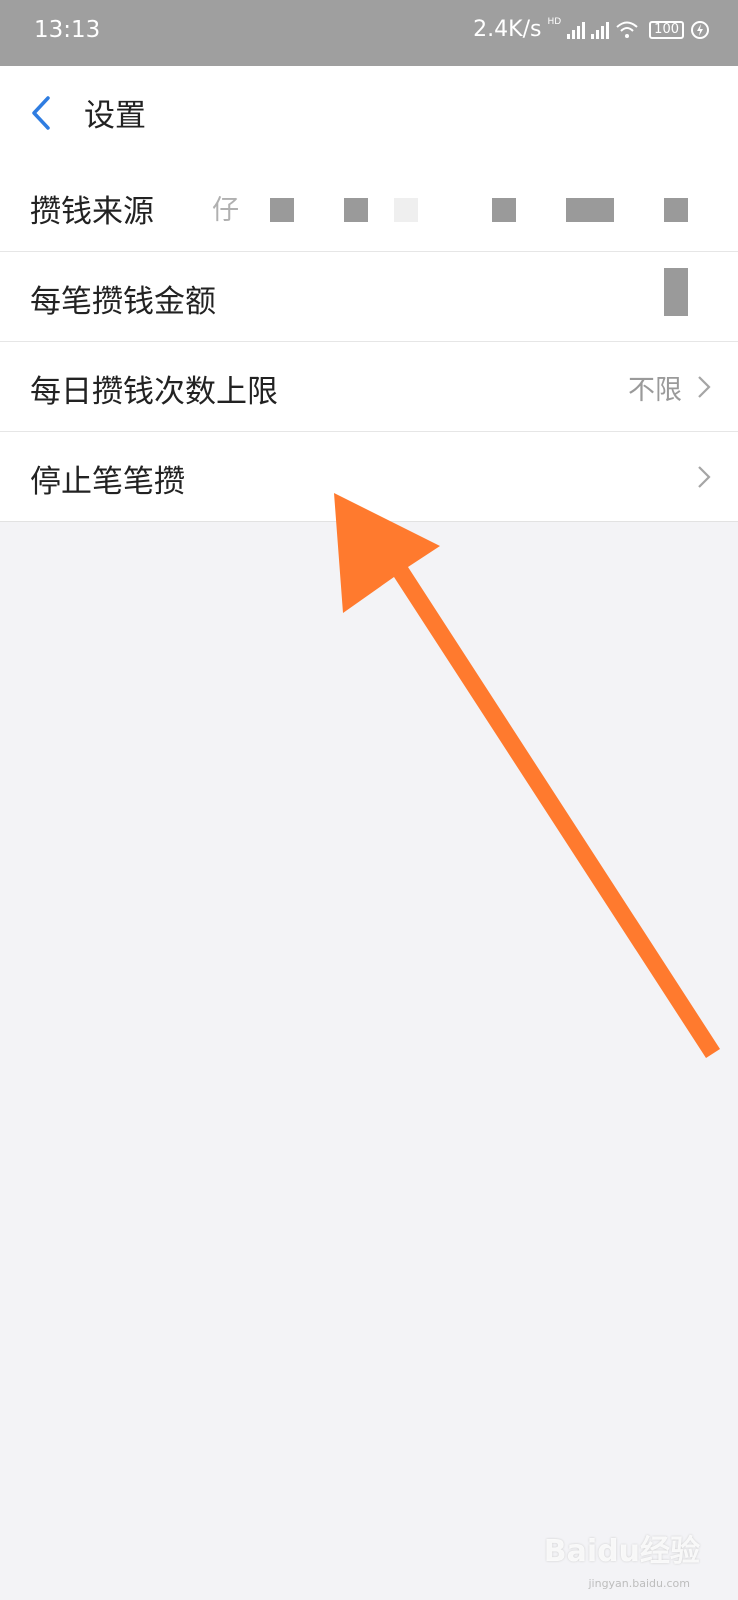  Describe the element at coordinates (369, 477) in the screenshot. I see `setting-row-stop: 停止笔笔攒` at that location.